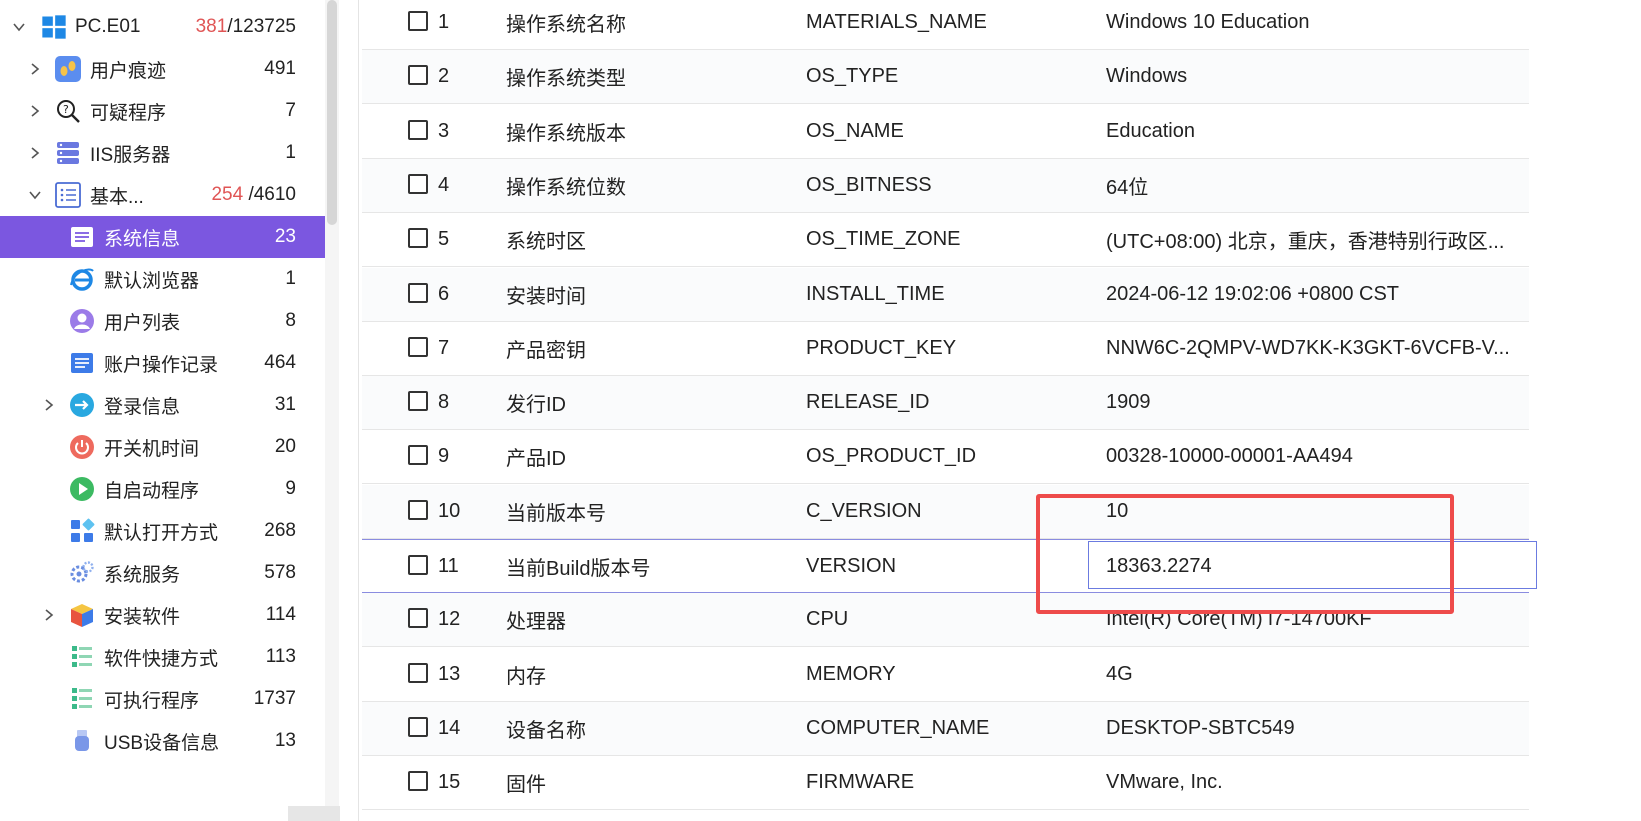 Image resolution: width=1641 pixels, height=821 pixels. What do you see at coordinates (152, 449) in the screenshot?
I see `tree-label: 开关机时间` at bounding box center [152, 449].